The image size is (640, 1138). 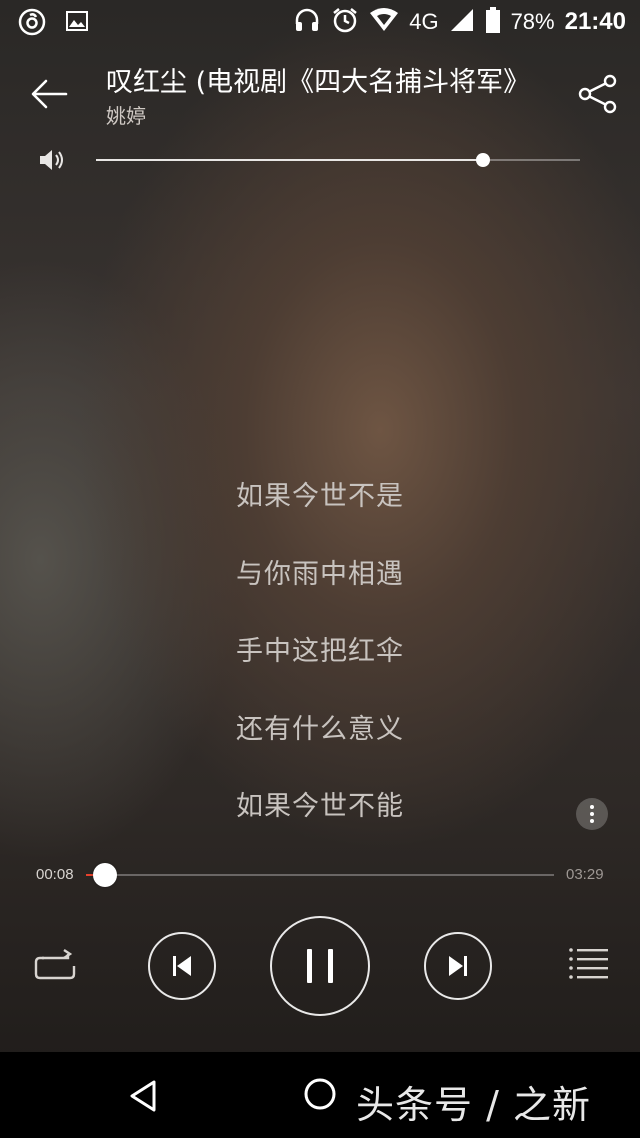 What do you see at coordinates (126, 114) in the screenshot?
I see `artist-name: 姚婷` at bounding box center [126, 114].